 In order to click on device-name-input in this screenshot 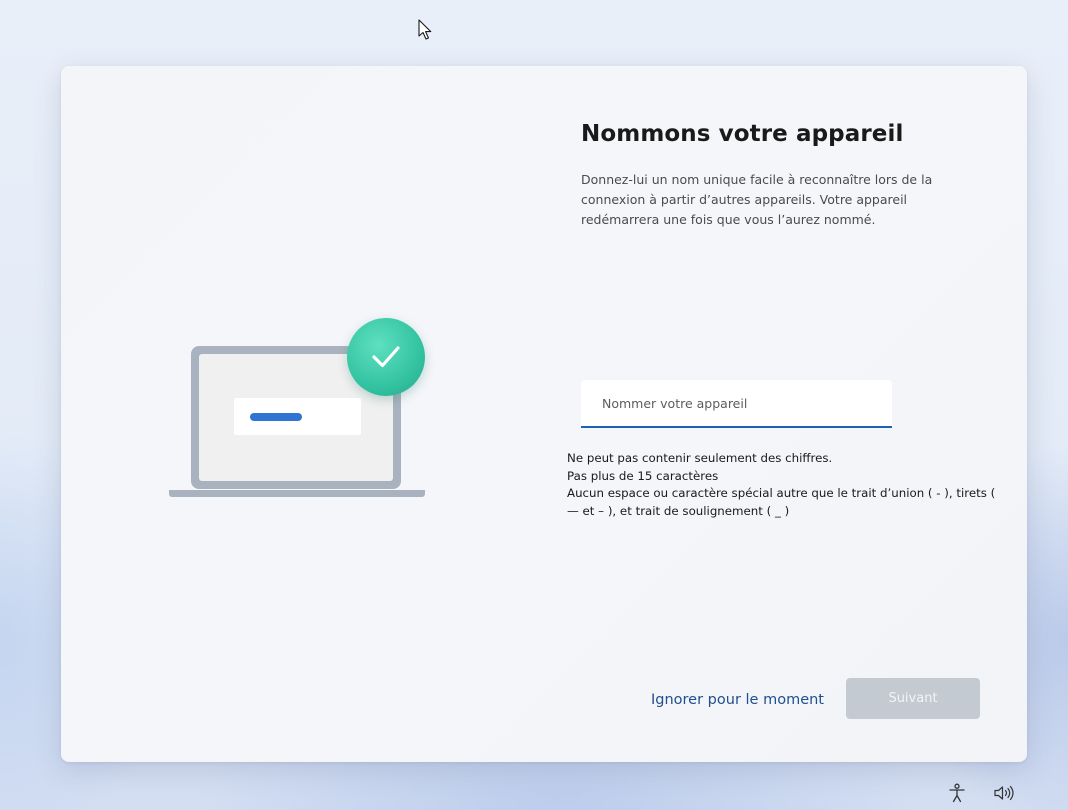, I will do `click(736, 404)`.